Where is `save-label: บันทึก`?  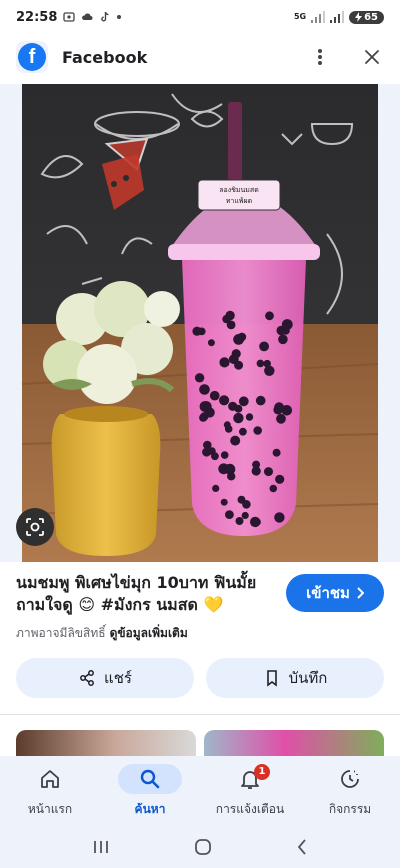 save-label: บันทึก is located at coordinates (308, 678).